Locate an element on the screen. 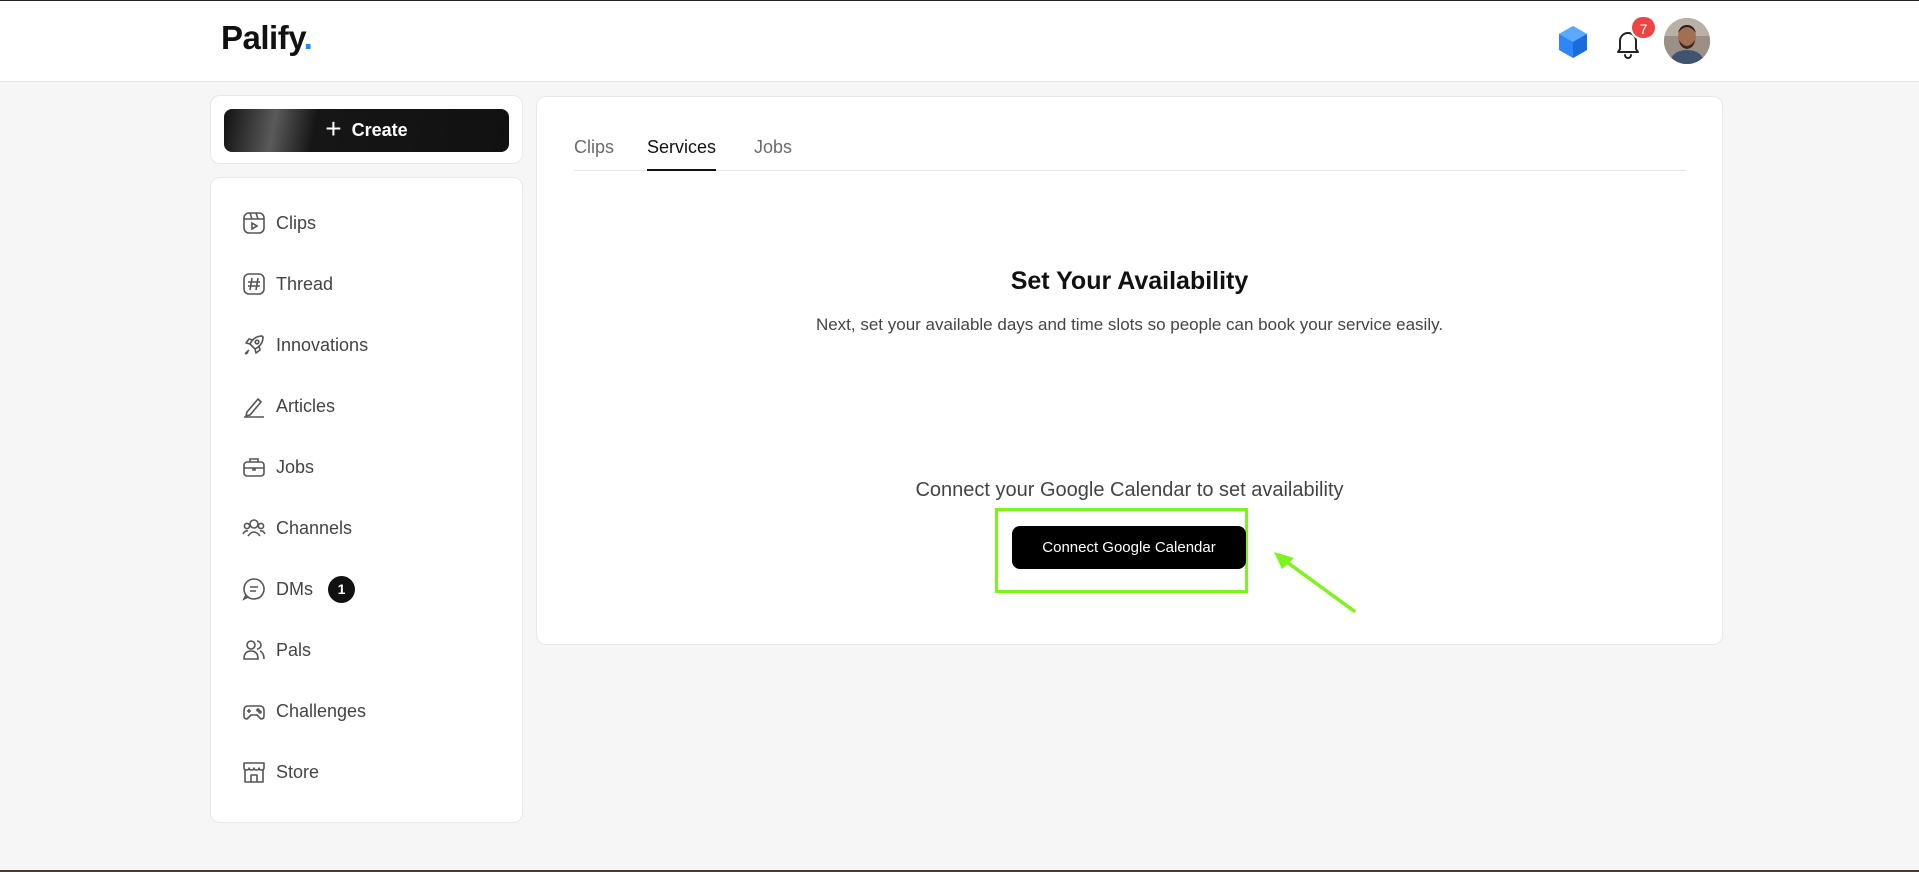  app-logo: Palify. is located at coordinates (267, 38).